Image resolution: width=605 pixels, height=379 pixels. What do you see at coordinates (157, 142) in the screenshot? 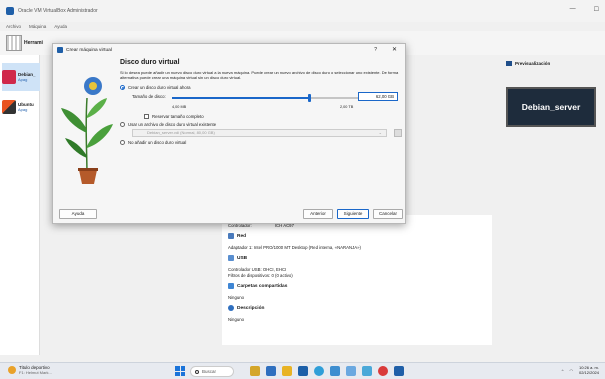
I see `option-label: No añadir un disco duro virtual` at bounding box center [157, 142].